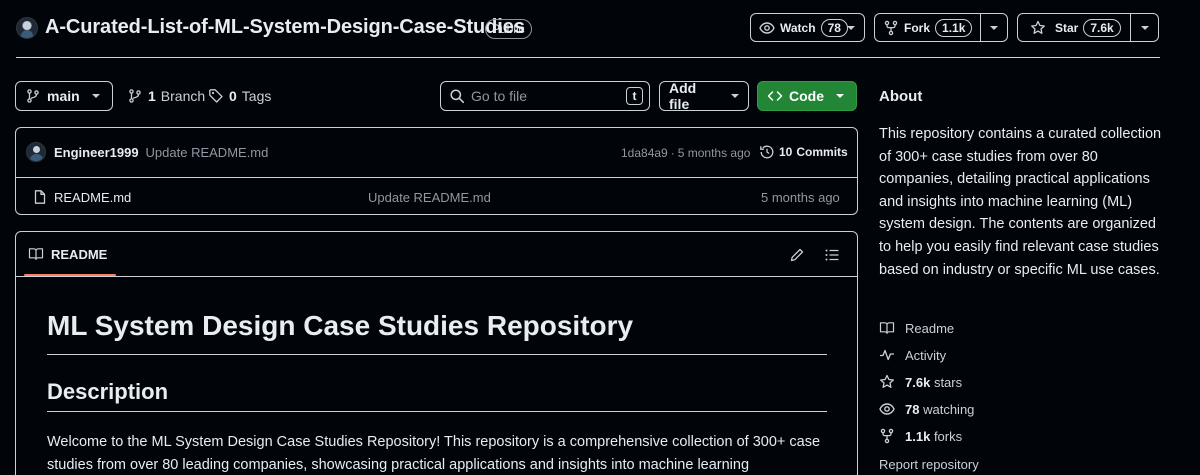 This screenshot has width=1200, height=475. I want to click on file-commit-time: 5 months ago, so click(800, 197).